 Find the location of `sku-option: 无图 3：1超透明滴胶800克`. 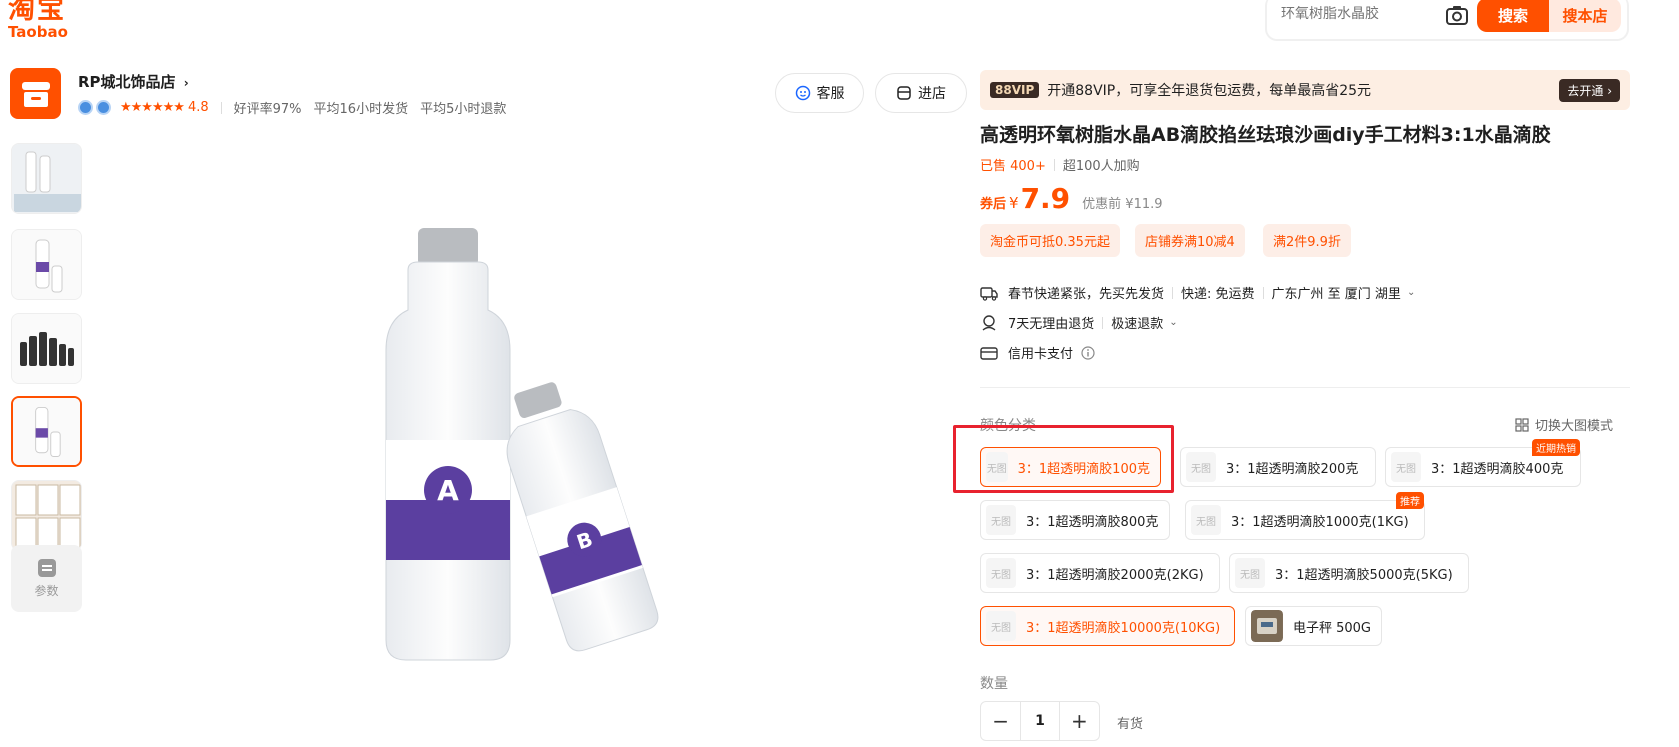

sku-option: 无图 3：1超透明滴胶800克 is located at coordinates (1075, 520).